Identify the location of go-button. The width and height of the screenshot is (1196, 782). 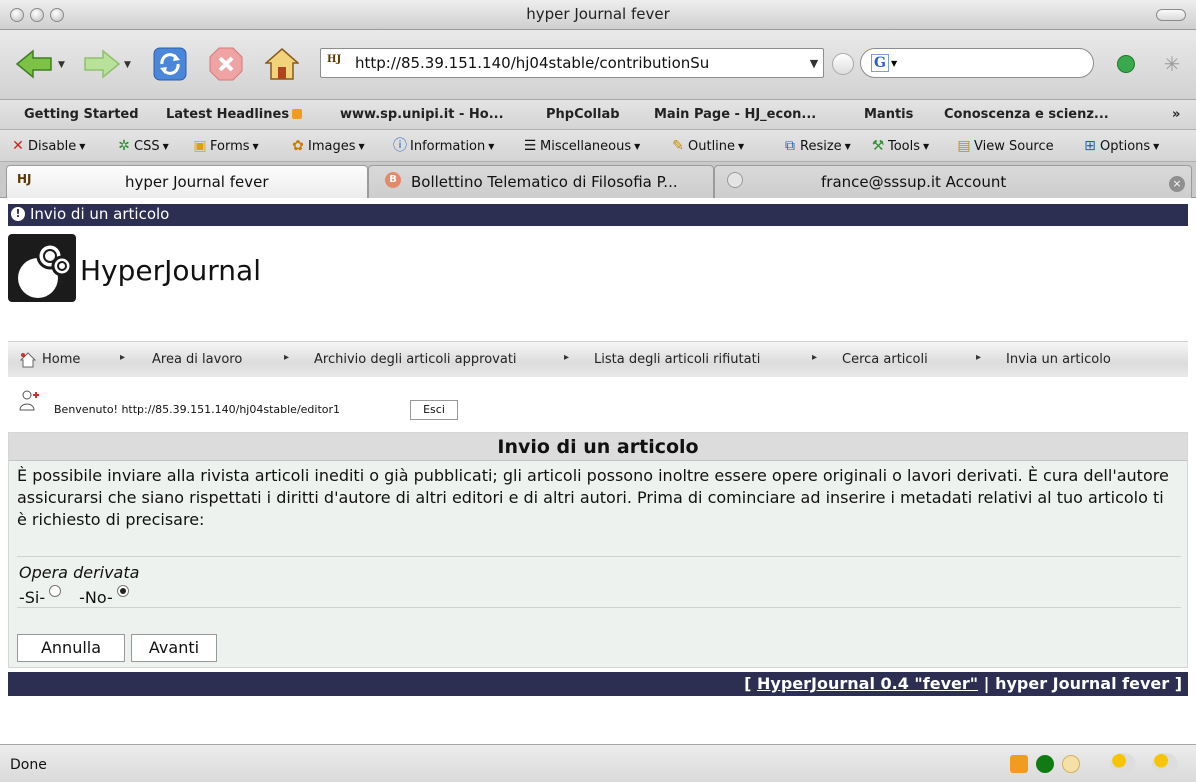
(843, 64).